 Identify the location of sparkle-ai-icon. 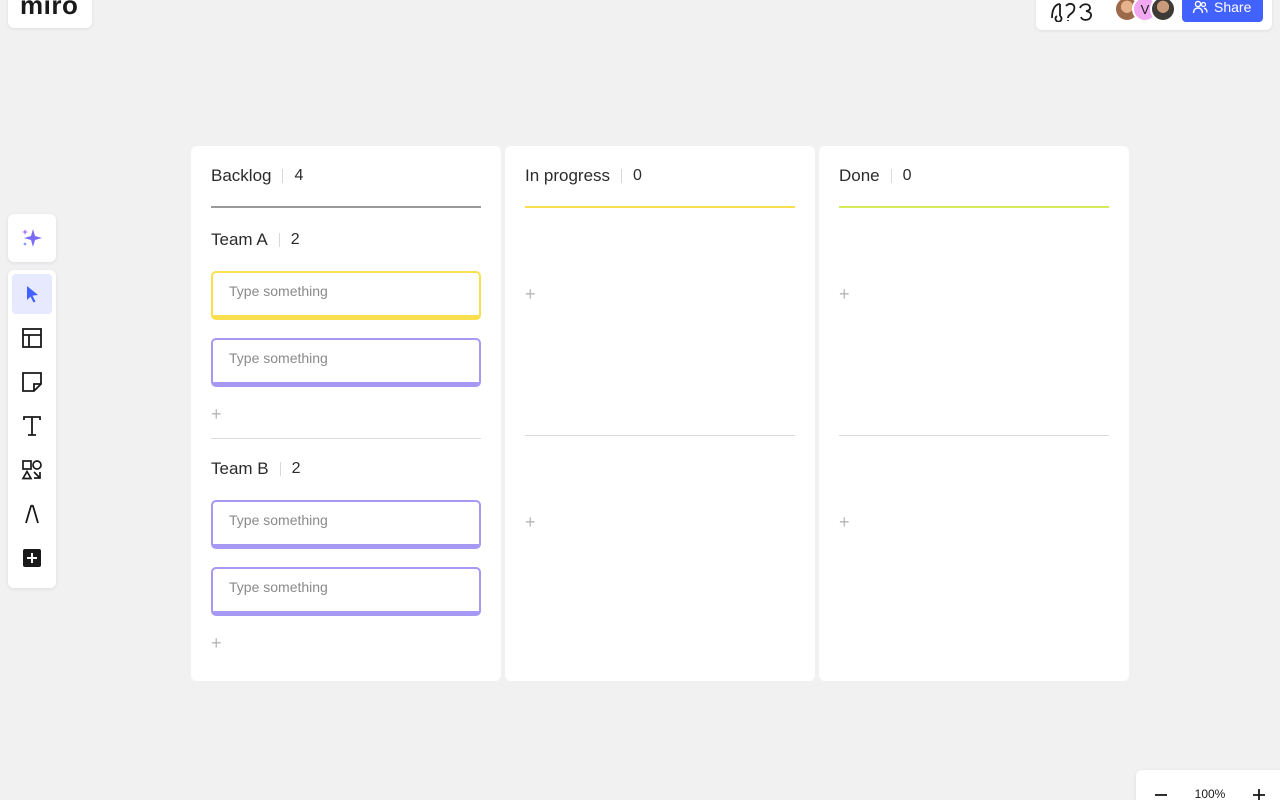
(32, 238).